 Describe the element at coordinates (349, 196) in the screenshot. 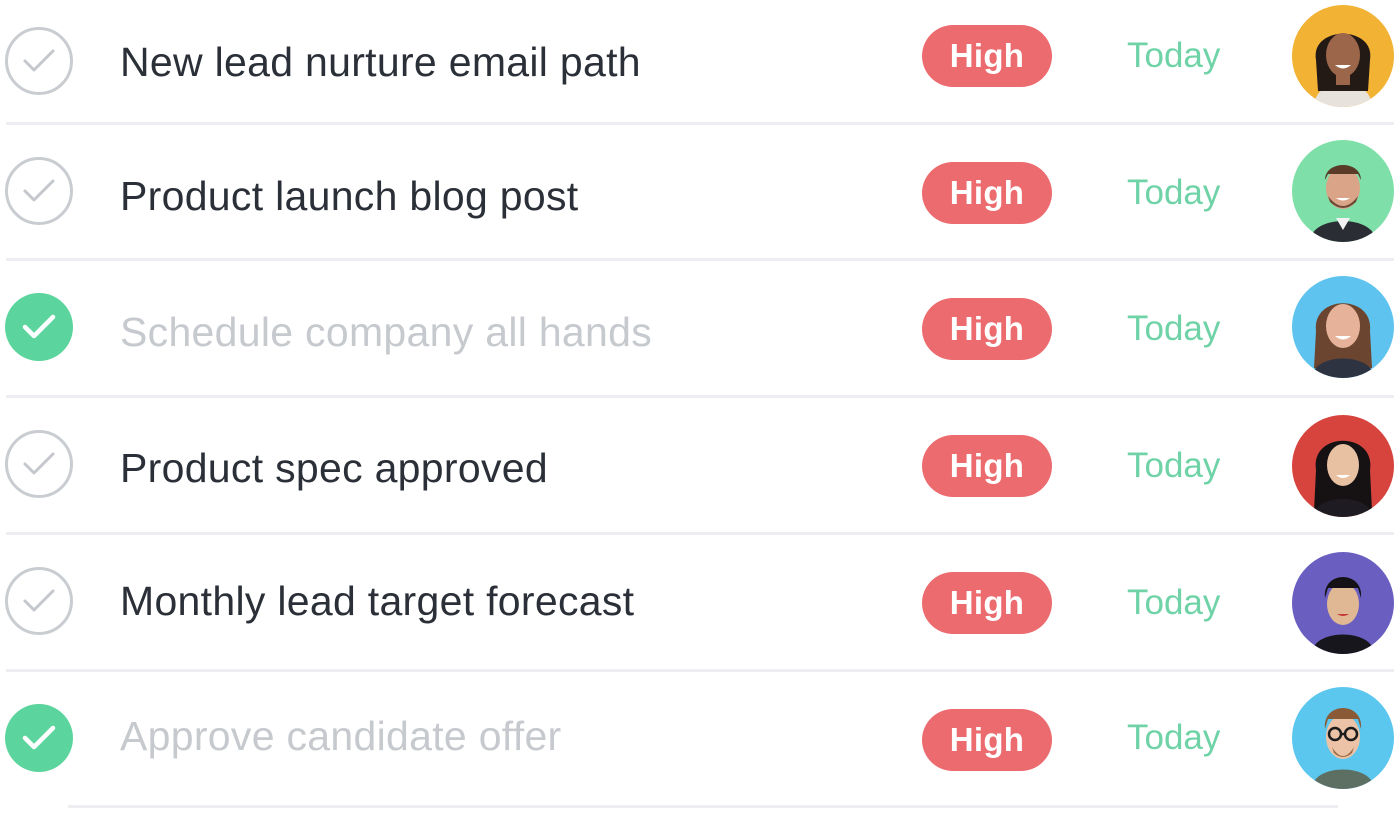

I see `task-title: Product launch blog post` at that location.